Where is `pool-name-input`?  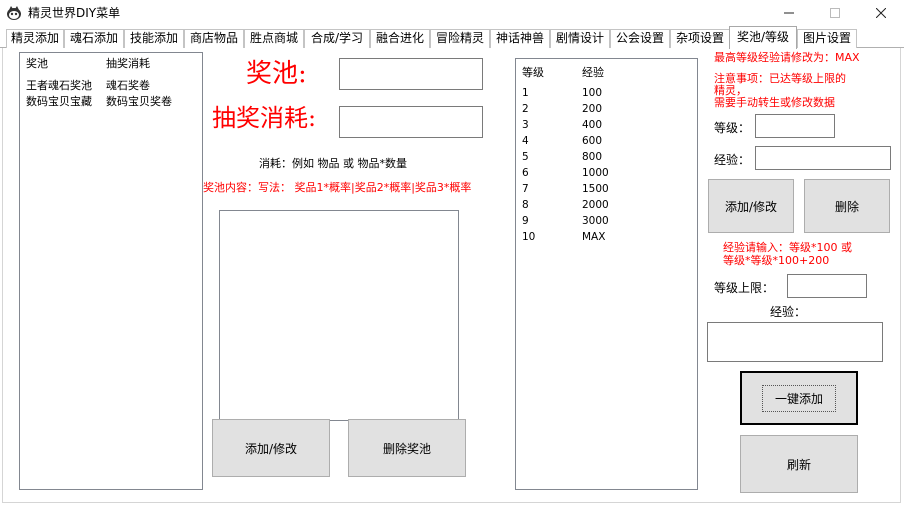 pool-name-input is located at coordinates (411, 74).